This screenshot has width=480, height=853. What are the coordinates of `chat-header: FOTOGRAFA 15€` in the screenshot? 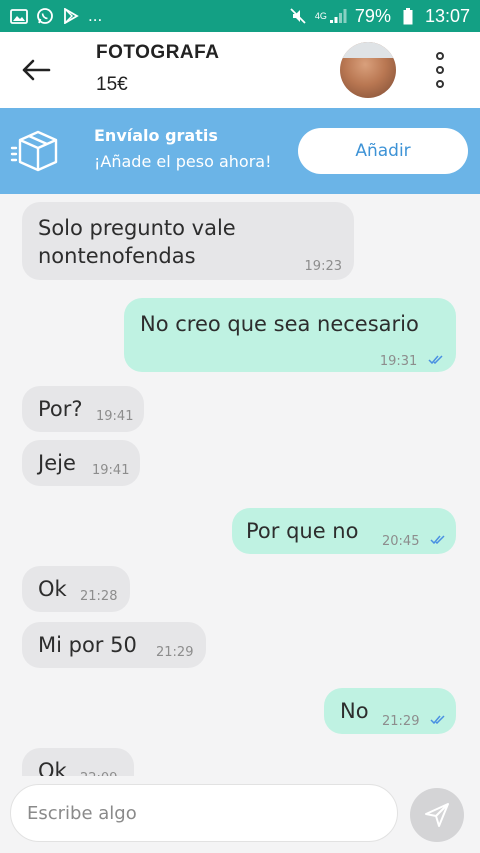 It's located at (240, 70).